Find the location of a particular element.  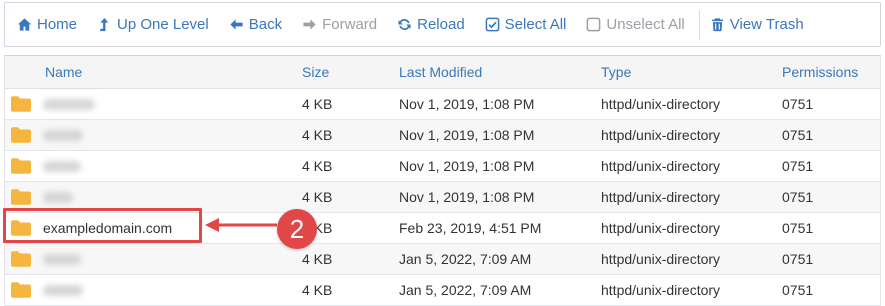

back-label: Back is located at coordinates (265, 24).